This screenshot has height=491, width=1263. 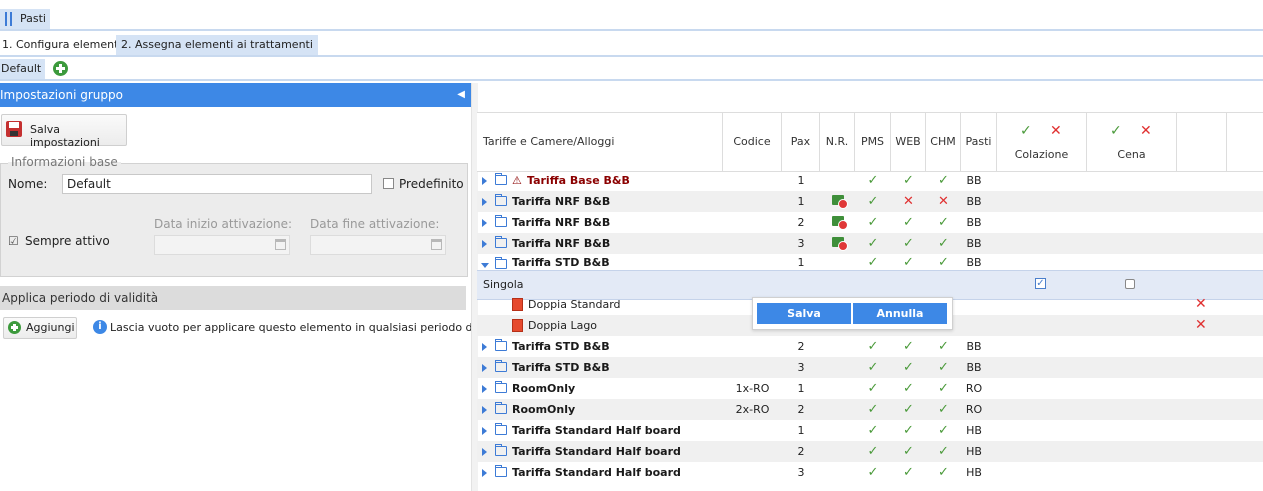 I want to click on rate-name: Tariffa STD B&B, so click(x=561, y=262).